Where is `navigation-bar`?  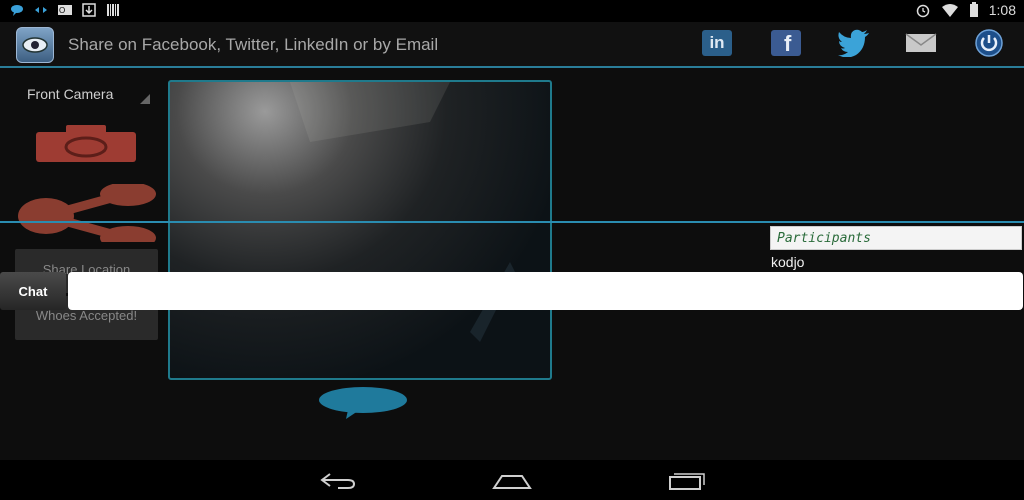 navigation-bar is located at coordinates (512, 480).